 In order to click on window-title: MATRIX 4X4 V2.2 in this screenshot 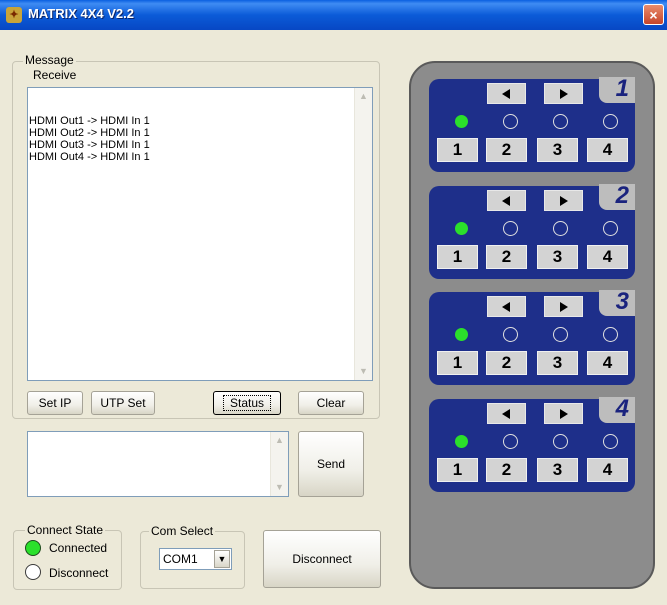, I will do `click(81, 13)`.